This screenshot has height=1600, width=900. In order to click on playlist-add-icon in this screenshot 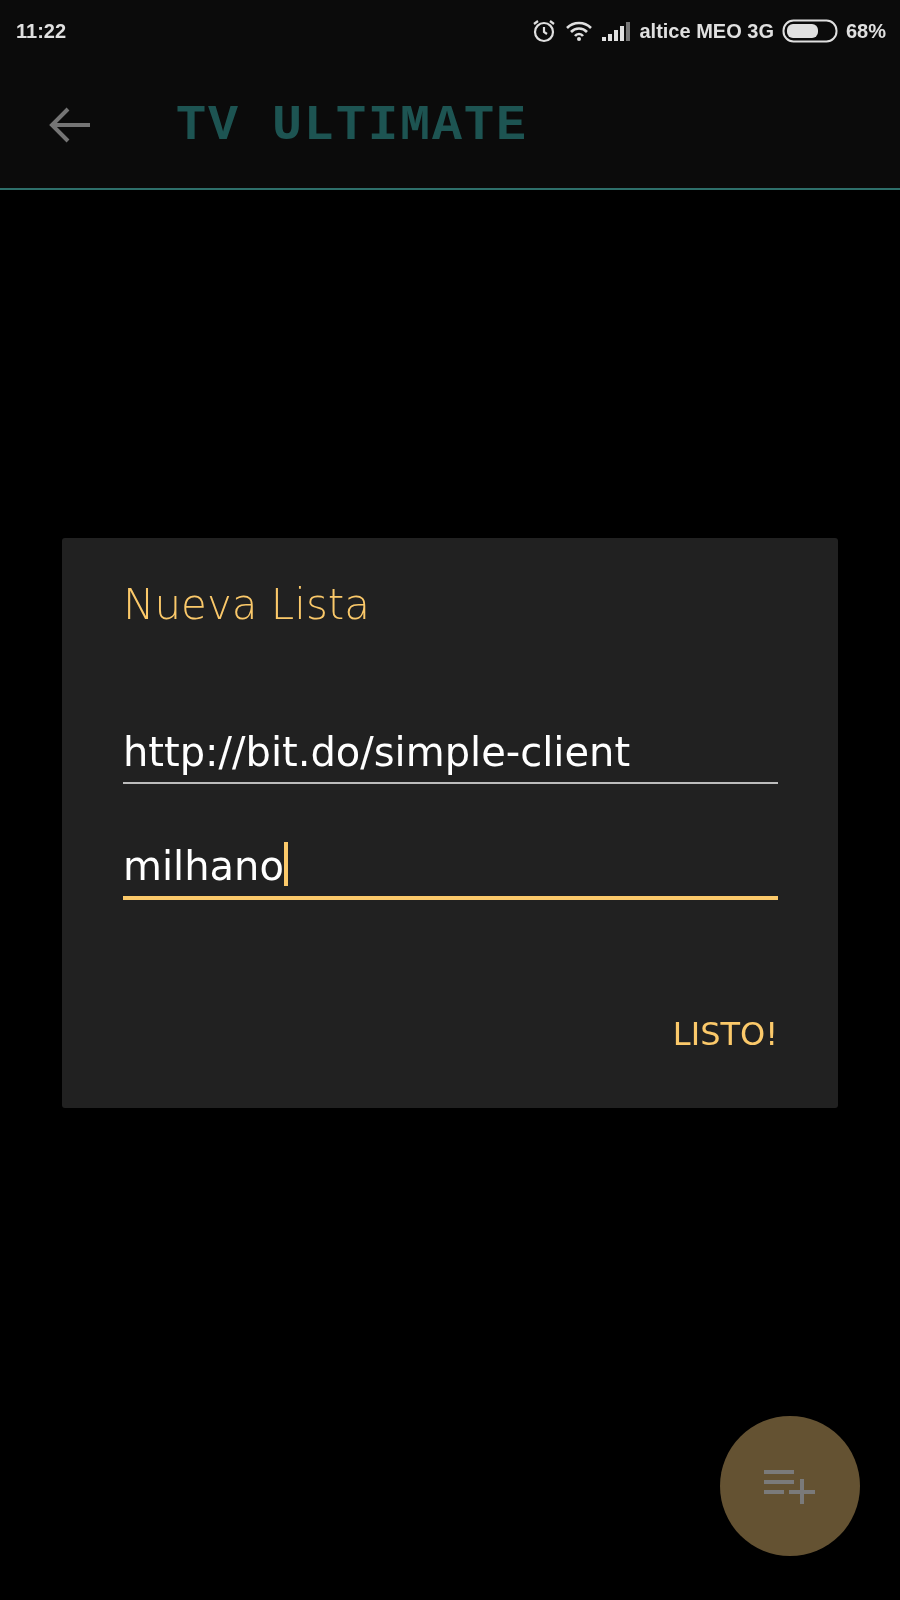, I will do `click(790, 1486)`.